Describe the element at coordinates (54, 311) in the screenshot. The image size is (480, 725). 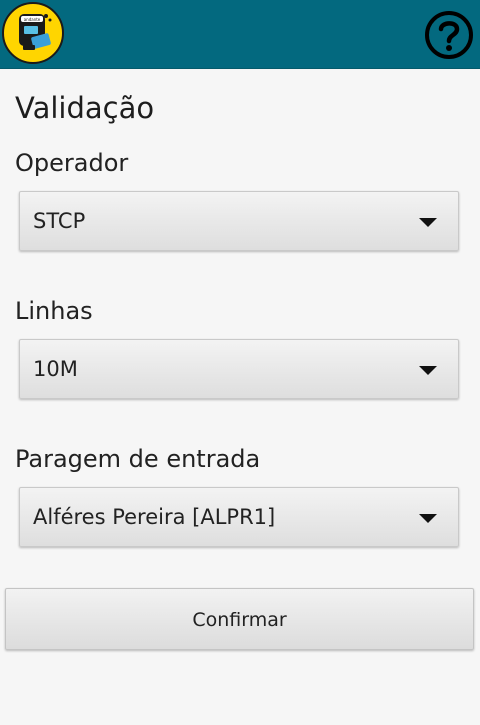
I see `lines-label: Linhas` at that location.